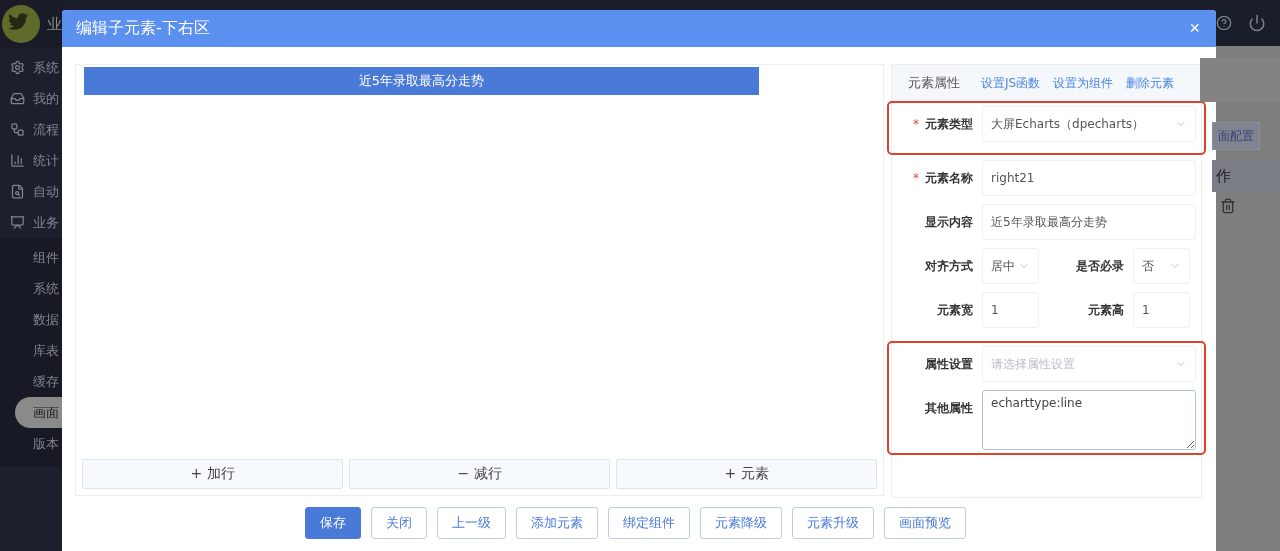  I want to click on flow-icon, so click(17, 129).